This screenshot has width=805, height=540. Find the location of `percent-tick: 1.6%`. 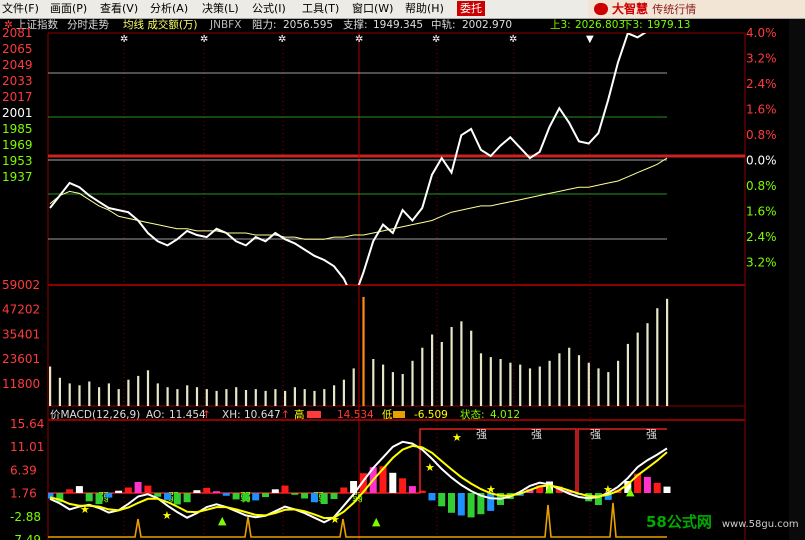

percent-tick: 1.6% is located at coordinates (761, 212).